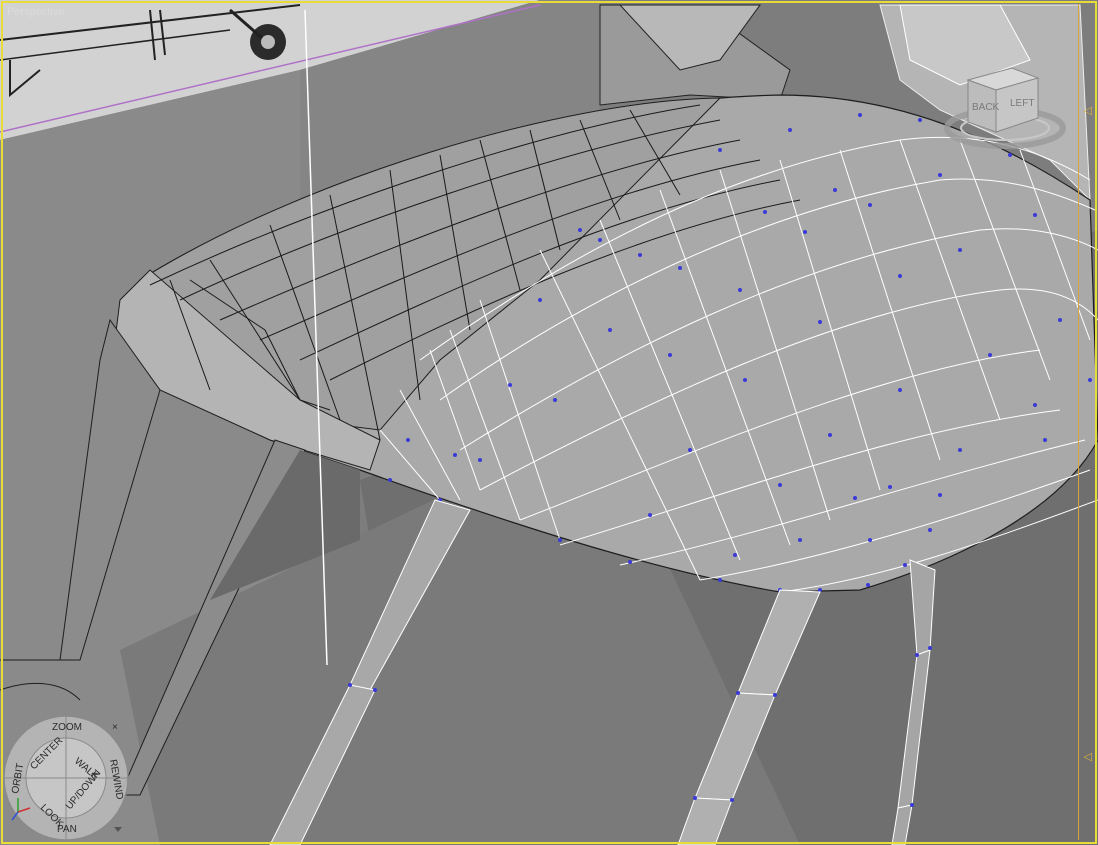 The image size is (1098, 845). I want to click on viewcube: BACK LEFT, so click(1005, 108).